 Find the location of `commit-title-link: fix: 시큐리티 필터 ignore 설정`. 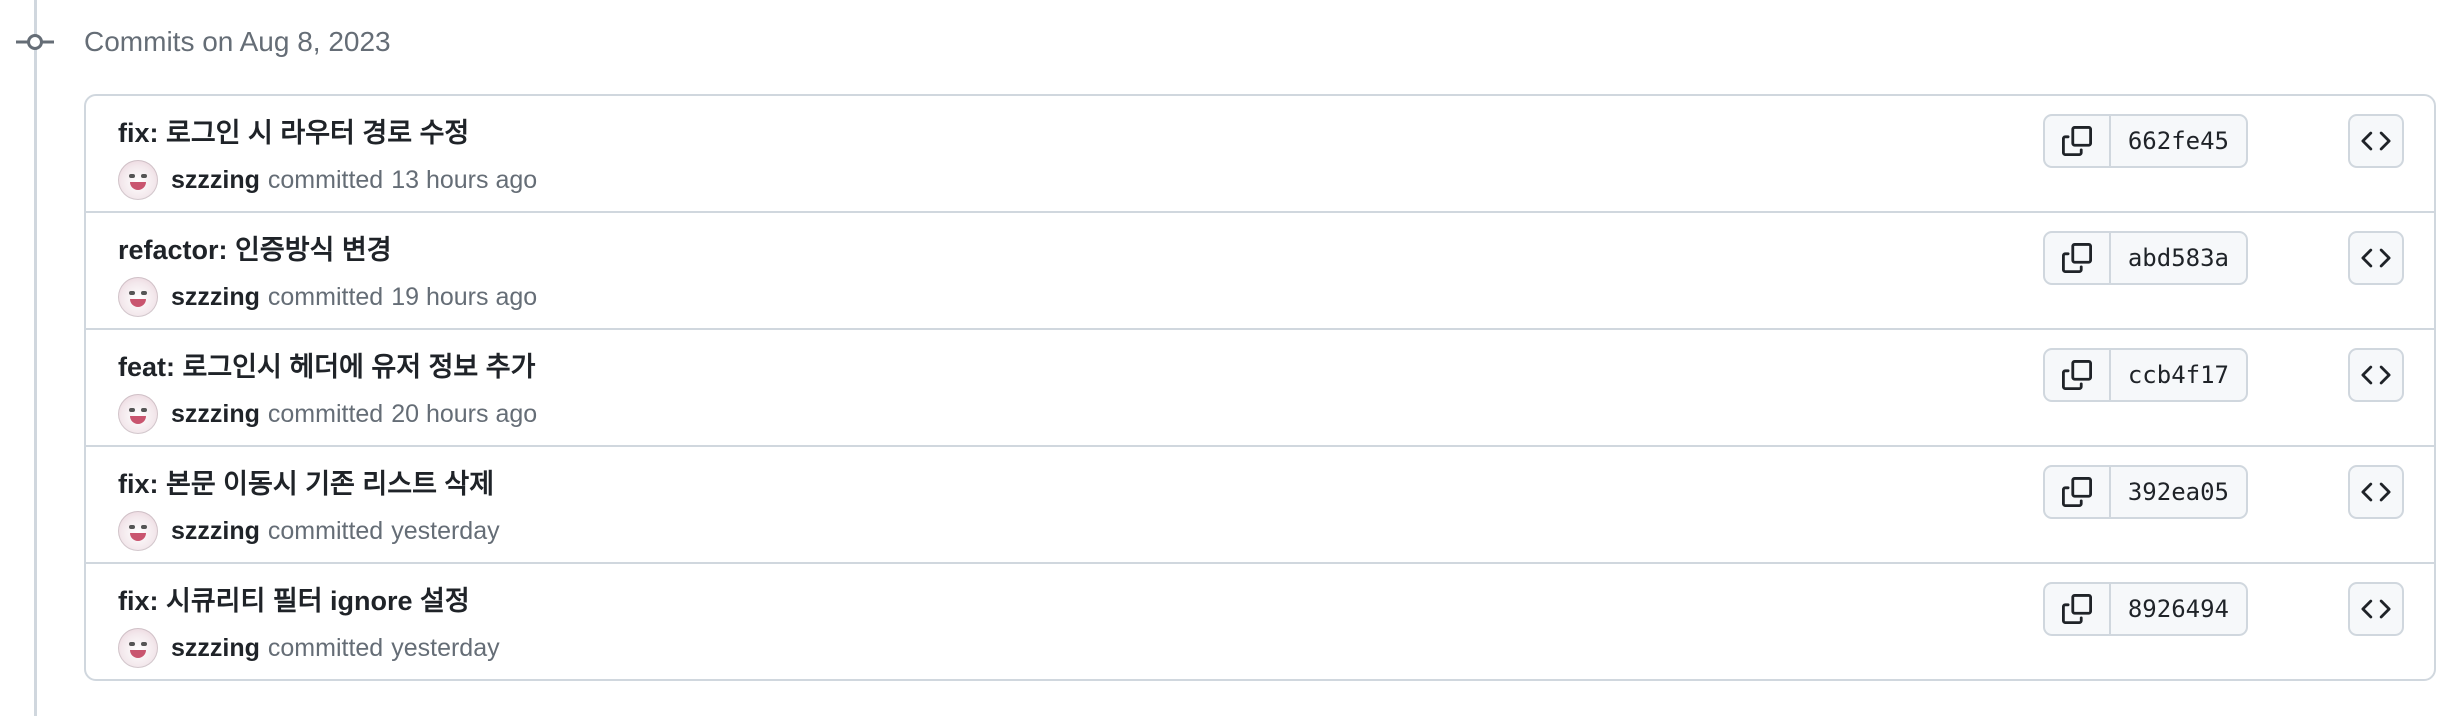

commit-title-link: fix: 시큐리티 필터 ignore 설정 is located at coordinates (294, 601).